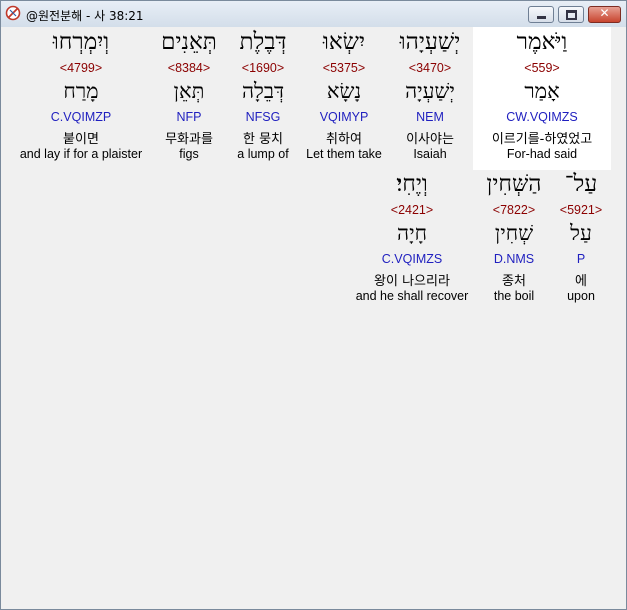  I want to click on minimize-button, so click(541, 14).